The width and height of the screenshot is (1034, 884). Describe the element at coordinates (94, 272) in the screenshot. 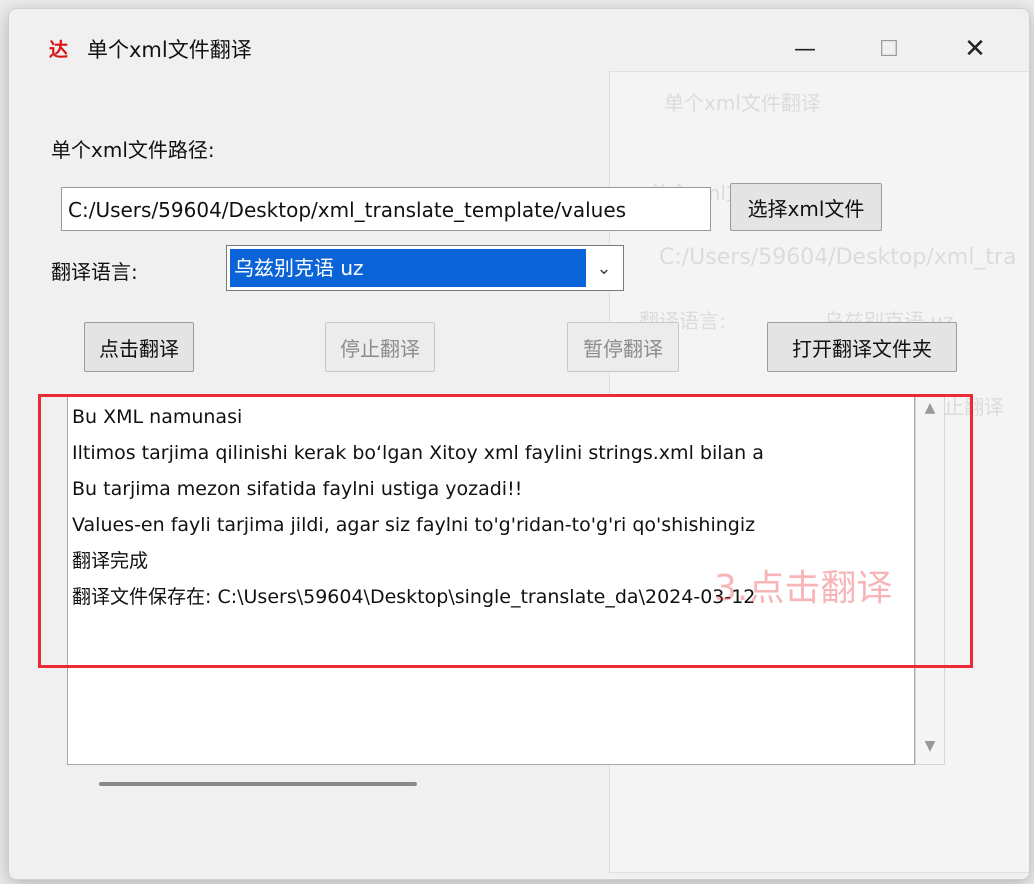

I see `language-label: 翻译语言:` at that location.